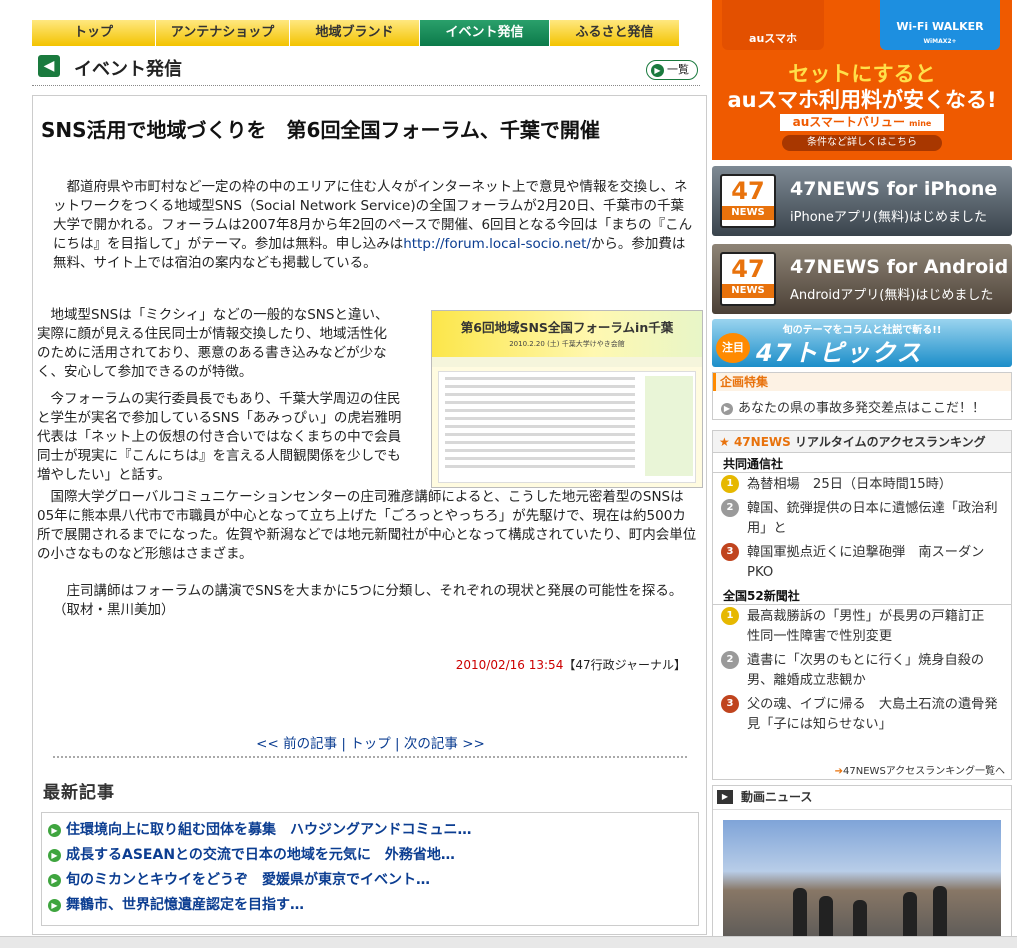 The height and width of the screenshot is (948, 1017). Describe the element at coordinates (862, 100) in the screenshot. I see `ad-headline-2: auスマホ利用料が安くなる!` at that location.